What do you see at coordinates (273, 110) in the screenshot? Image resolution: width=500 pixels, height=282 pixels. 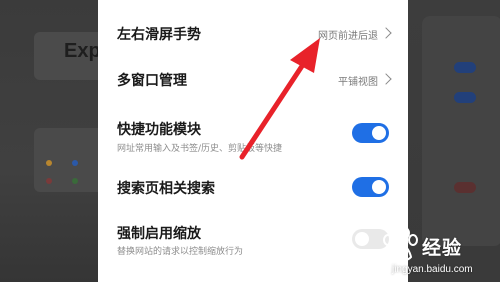 I see `annotation-arrow-shaft` at bounding box center [273, 110].